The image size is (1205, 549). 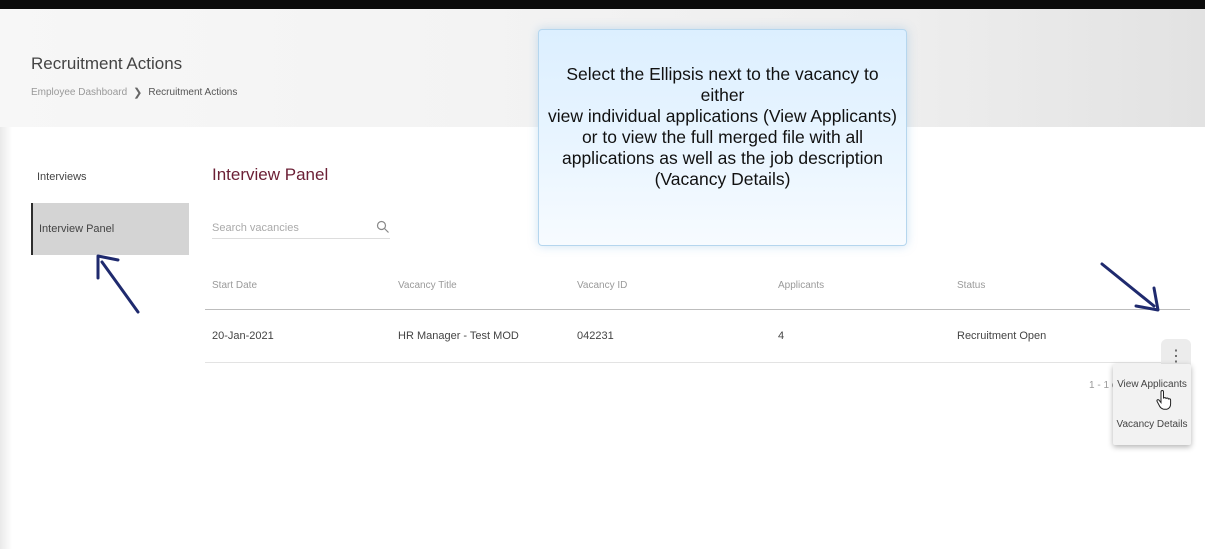 What do you see at coordinates (697, 362) in the screenshot?
I see `table-row-divider` at bounding box center [697, 362].